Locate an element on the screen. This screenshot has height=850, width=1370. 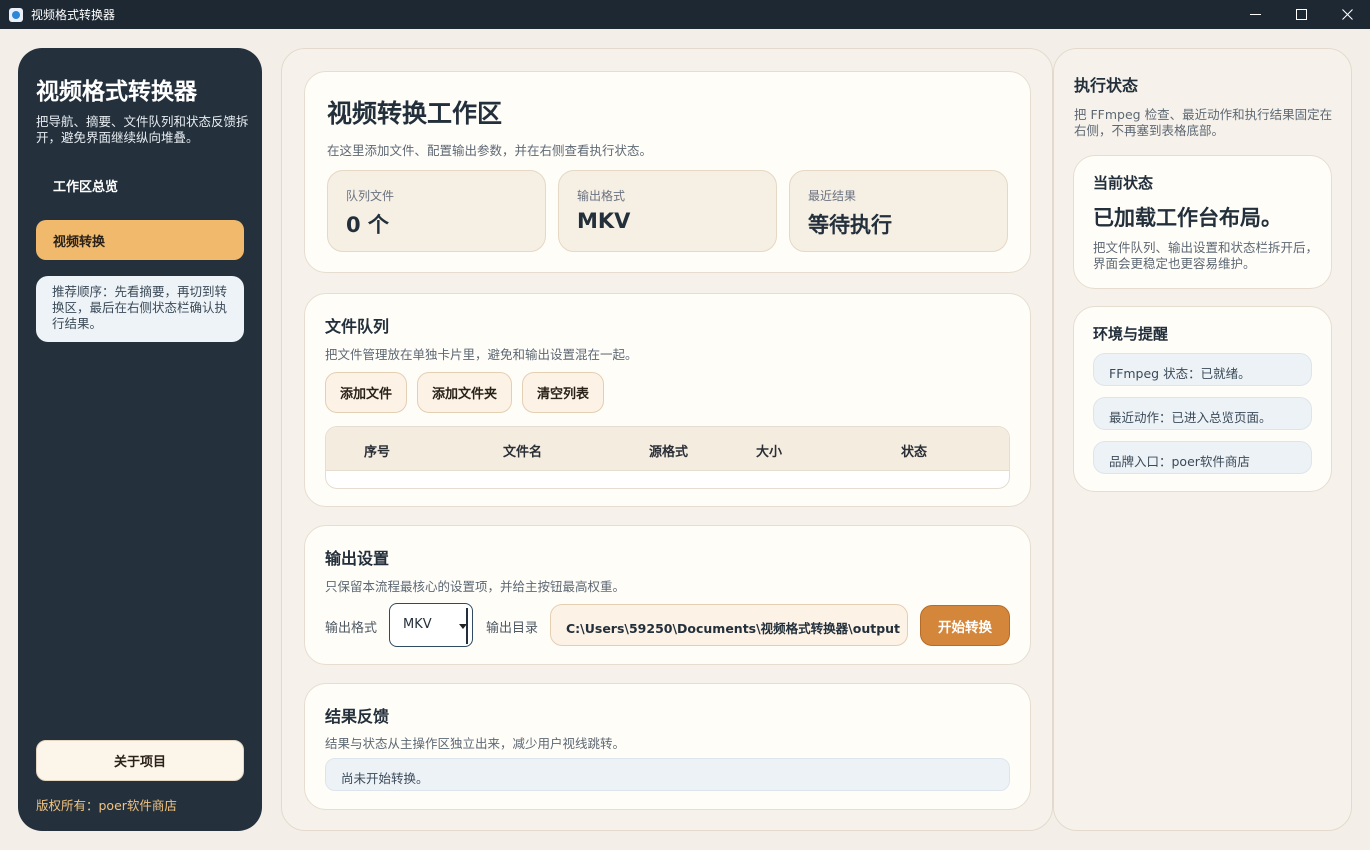
copyright-text: 版权所有：poer软件商店 is located at coordinates (106, 805).